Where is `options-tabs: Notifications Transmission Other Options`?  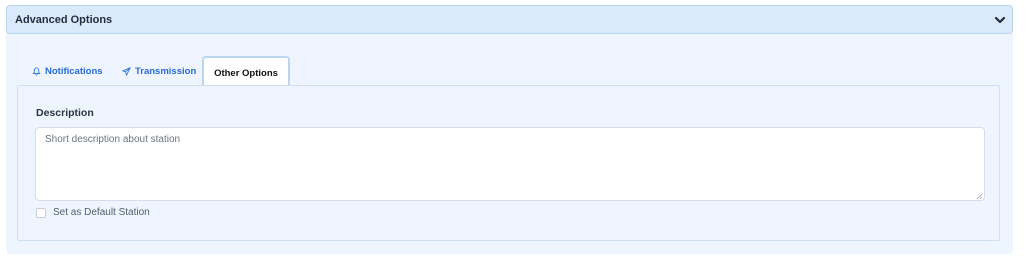 options-tabs: Notifications Transmission Other Options is located at coordinates (508, 72).